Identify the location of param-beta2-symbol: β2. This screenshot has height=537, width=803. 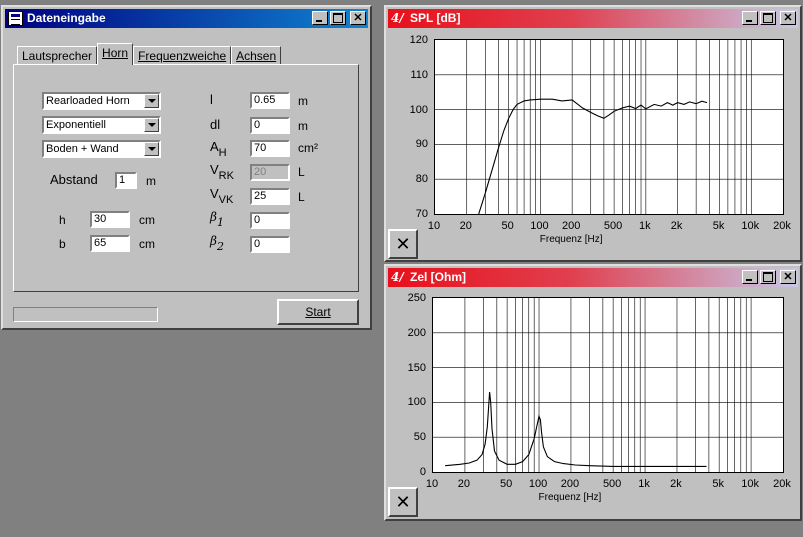
(217, 244).